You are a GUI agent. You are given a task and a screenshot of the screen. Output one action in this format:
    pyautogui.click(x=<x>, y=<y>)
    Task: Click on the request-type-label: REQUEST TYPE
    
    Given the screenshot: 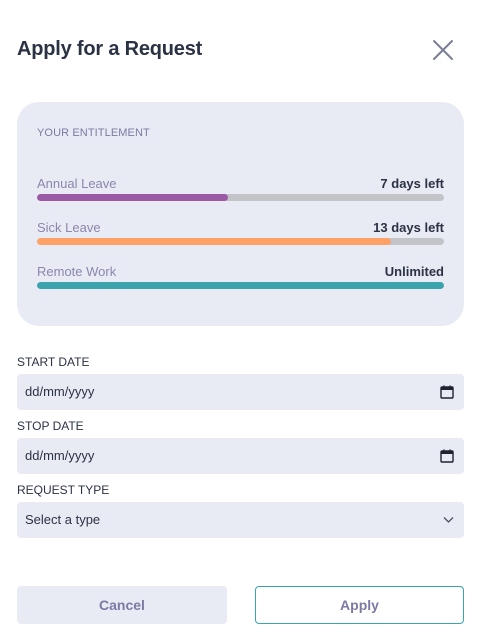 What is the action you would take?
    pyautogui.click(x=63, y=490)
    